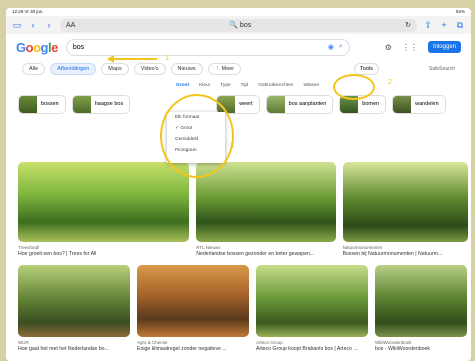 This screenshot has width=475, height=361. What do you see at coordinates (408, 25) in the screenshot?
I see `reload-icon: ↻` at bounding box center [408, 25].